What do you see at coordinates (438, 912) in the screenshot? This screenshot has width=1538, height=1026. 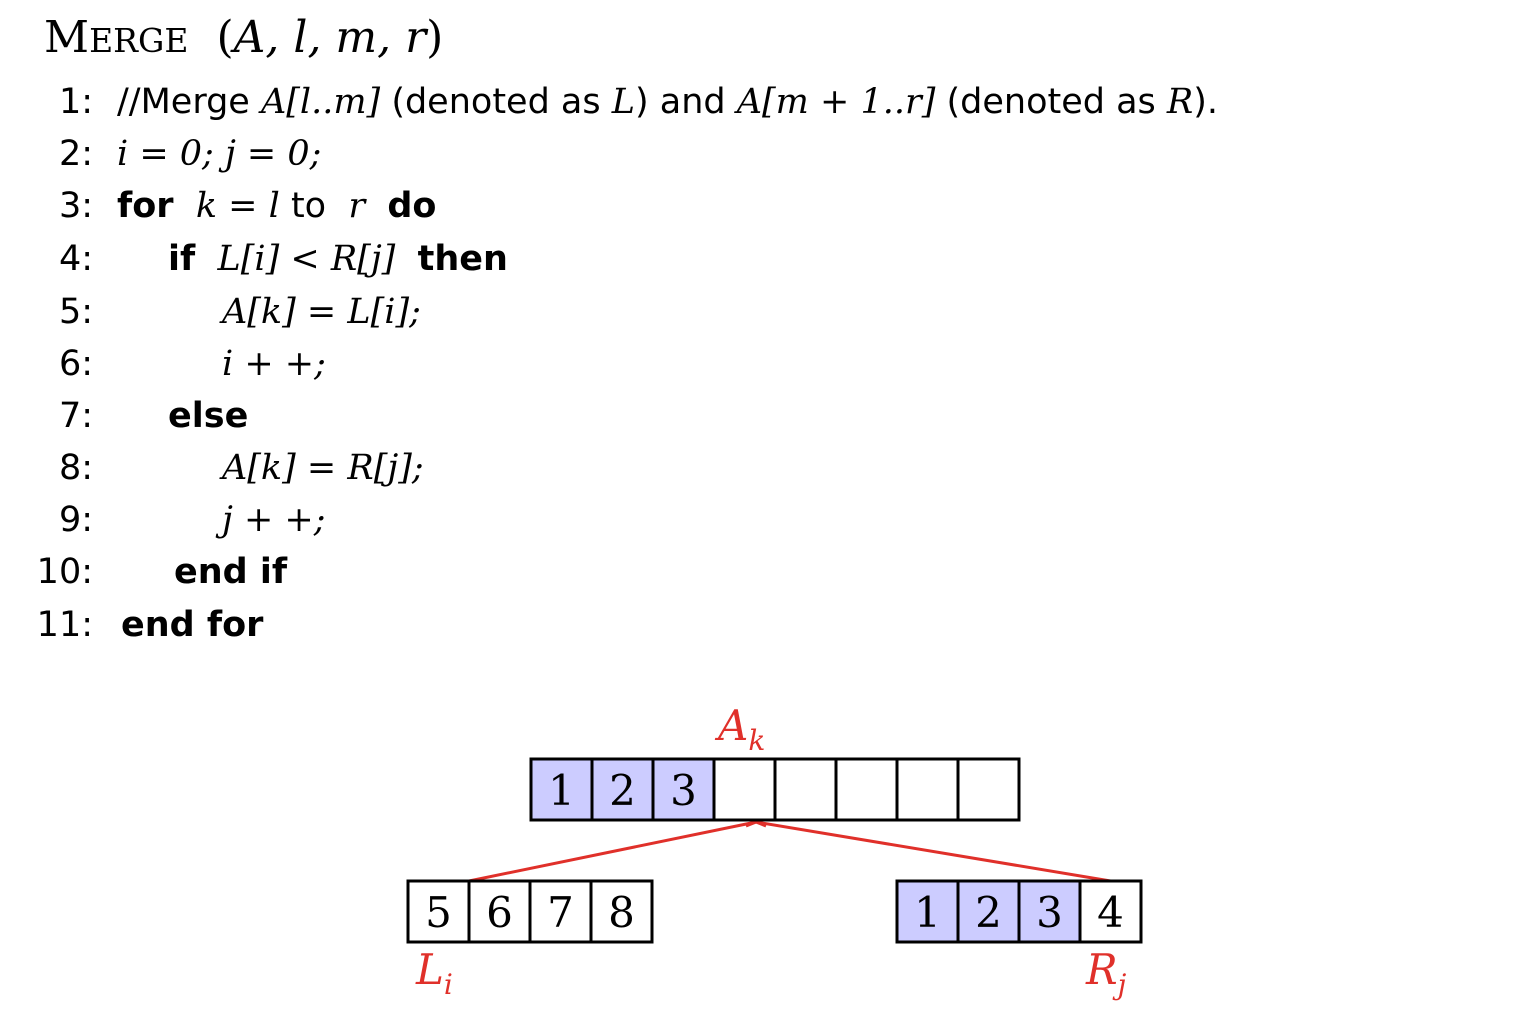 I see `array-l-cell-value: 5` at bounding box center [438, 912].